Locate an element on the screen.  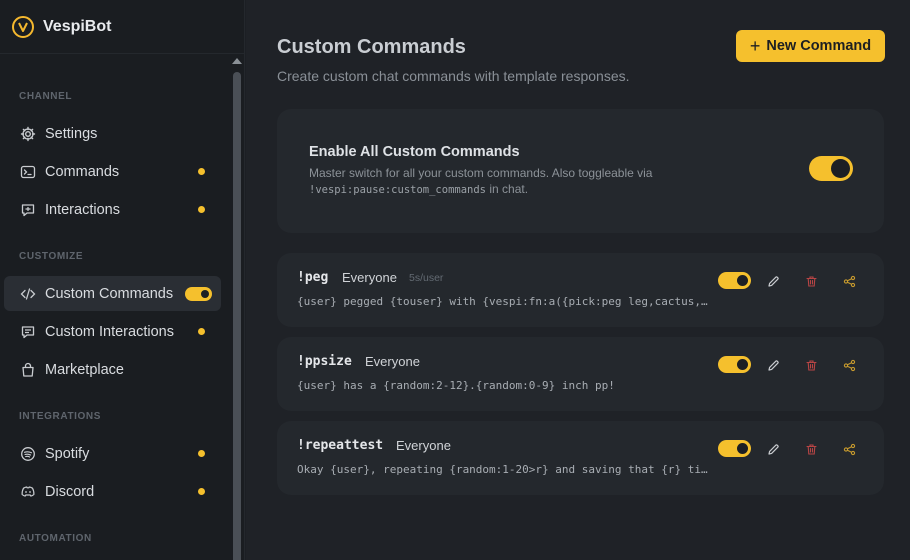
sidebar-item-label: Interactions is located at coordinates (82, 209).